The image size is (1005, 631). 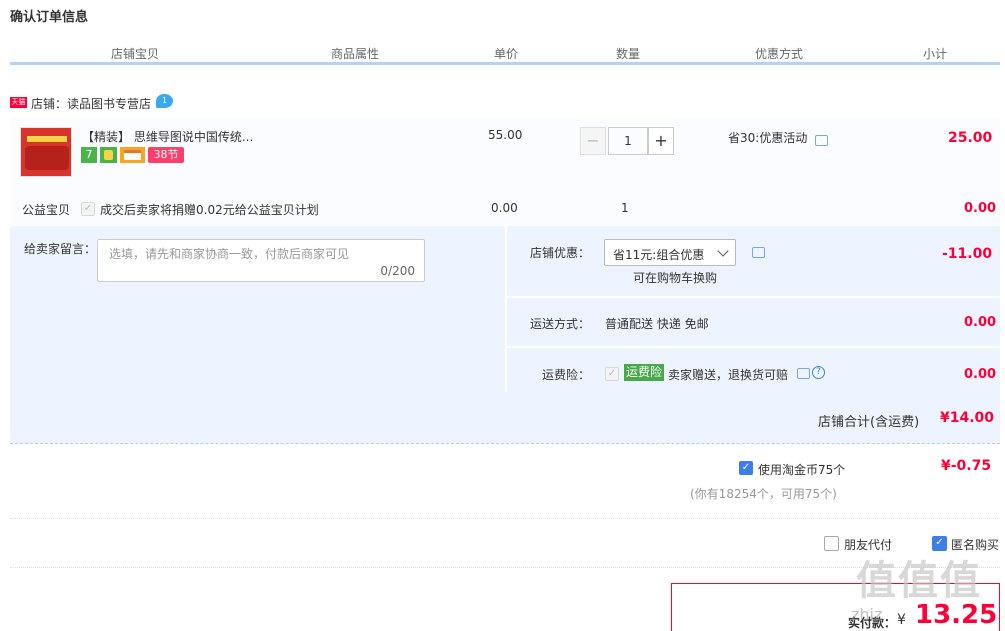 What do you see at coordinates (763, 494) in the screenshot?
I see `coins-balance-note: (你有18254个，可用75个)` at bounding box center [763, 494].